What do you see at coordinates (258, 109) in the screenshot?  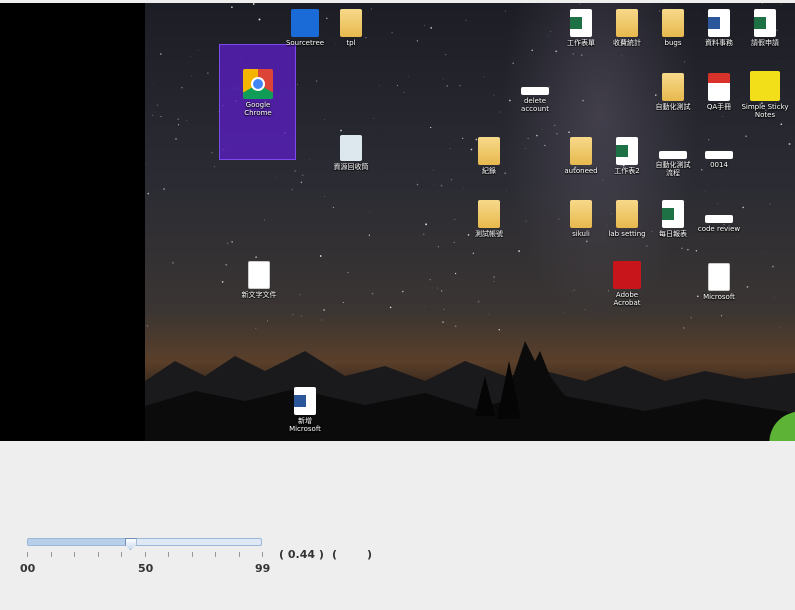 I see `icon-label: Google Chrome` at bounding box center [258, 109].